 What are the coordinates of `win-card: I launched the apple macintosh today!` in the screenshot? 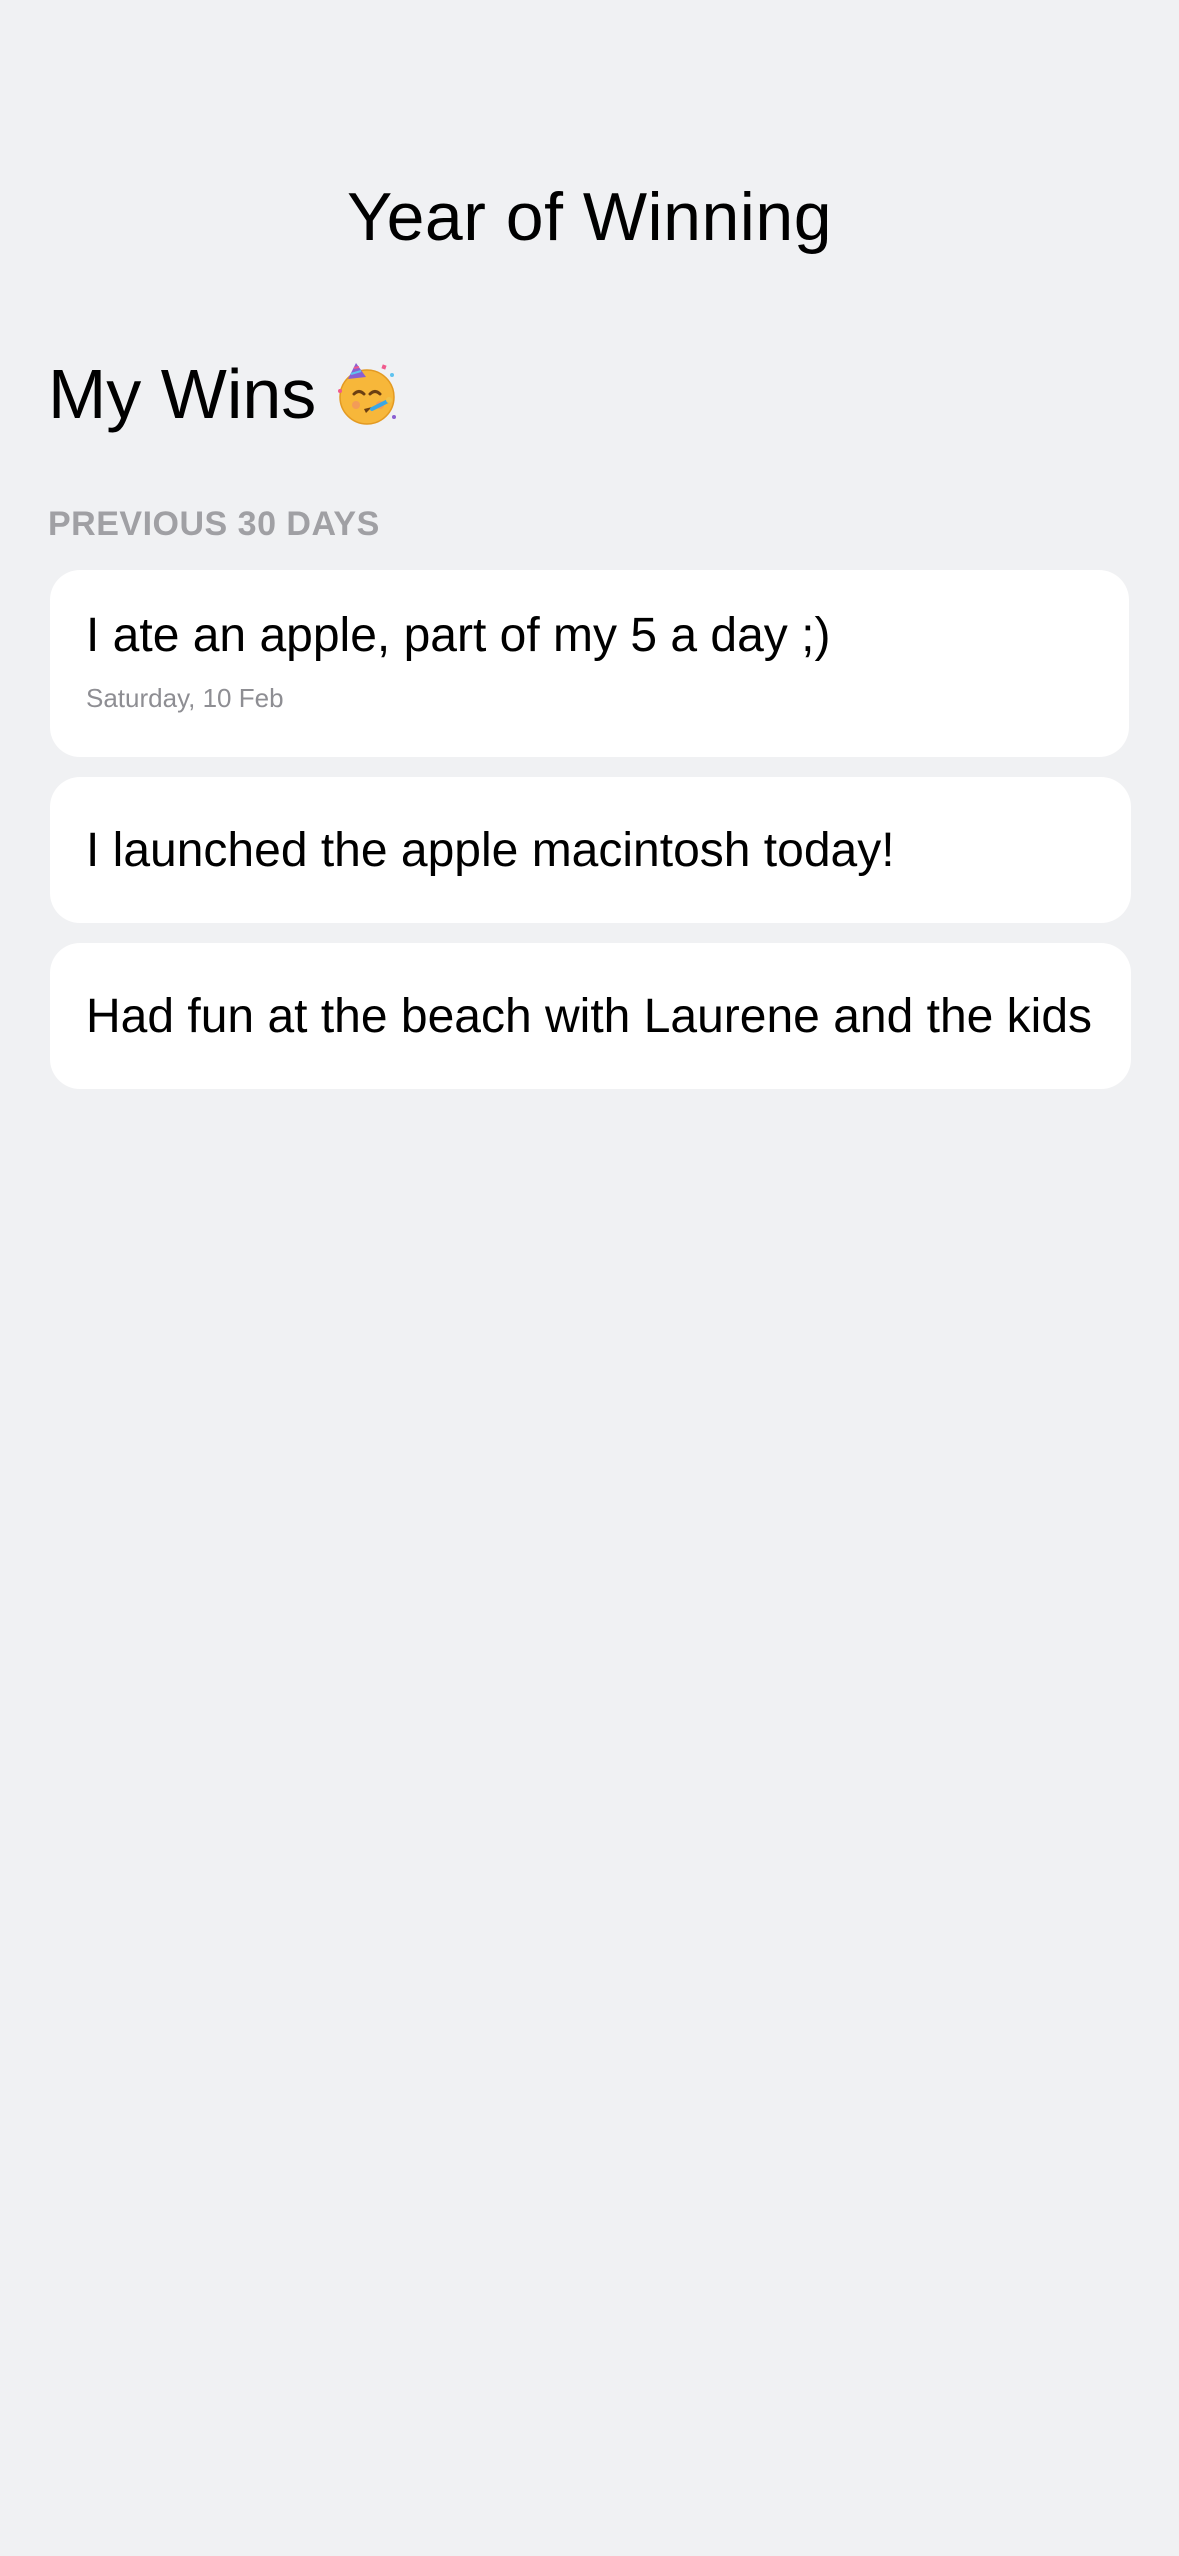 It's located at (590, 850).